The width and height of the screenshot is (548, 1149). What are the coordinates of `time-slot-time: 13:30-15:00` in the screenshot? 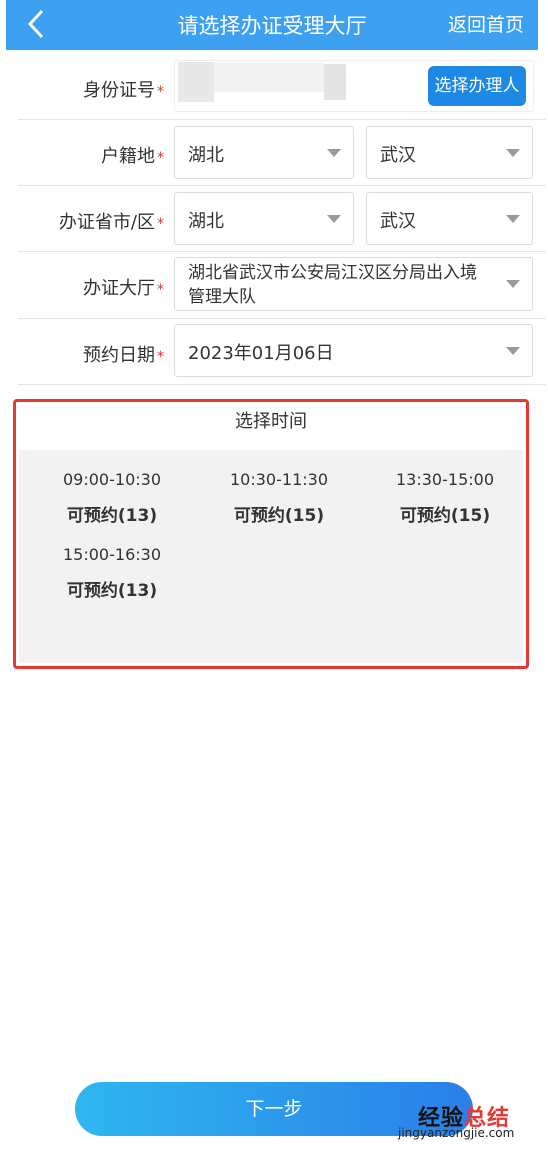 It's located at (445, 479).